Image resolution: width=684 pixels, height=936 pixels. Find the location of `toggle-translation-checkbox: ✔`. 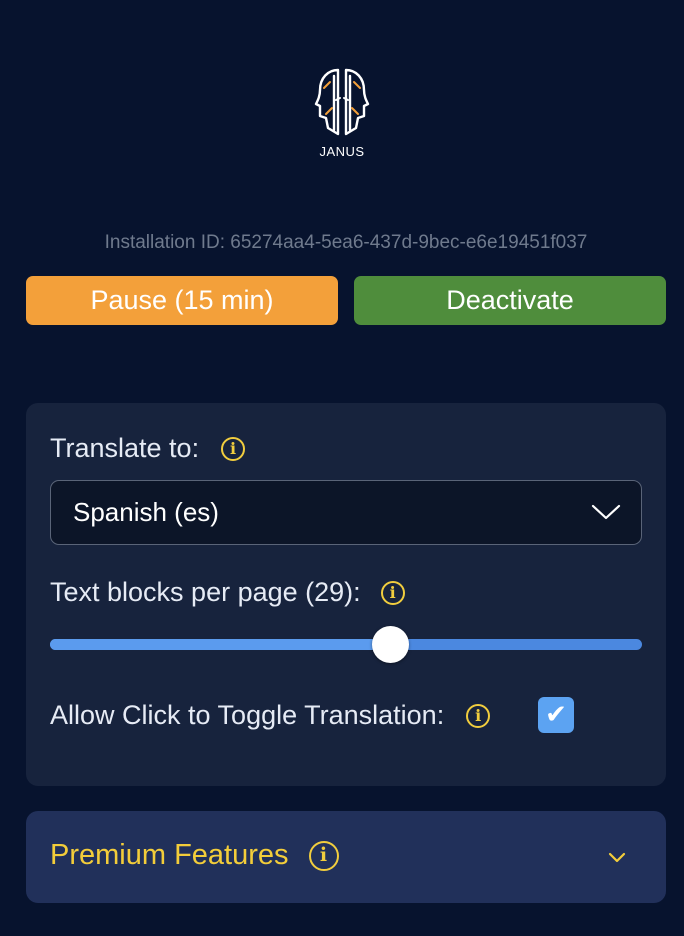

toggle-translation-checkbox: ✔ is located at coordinates (556, 715).